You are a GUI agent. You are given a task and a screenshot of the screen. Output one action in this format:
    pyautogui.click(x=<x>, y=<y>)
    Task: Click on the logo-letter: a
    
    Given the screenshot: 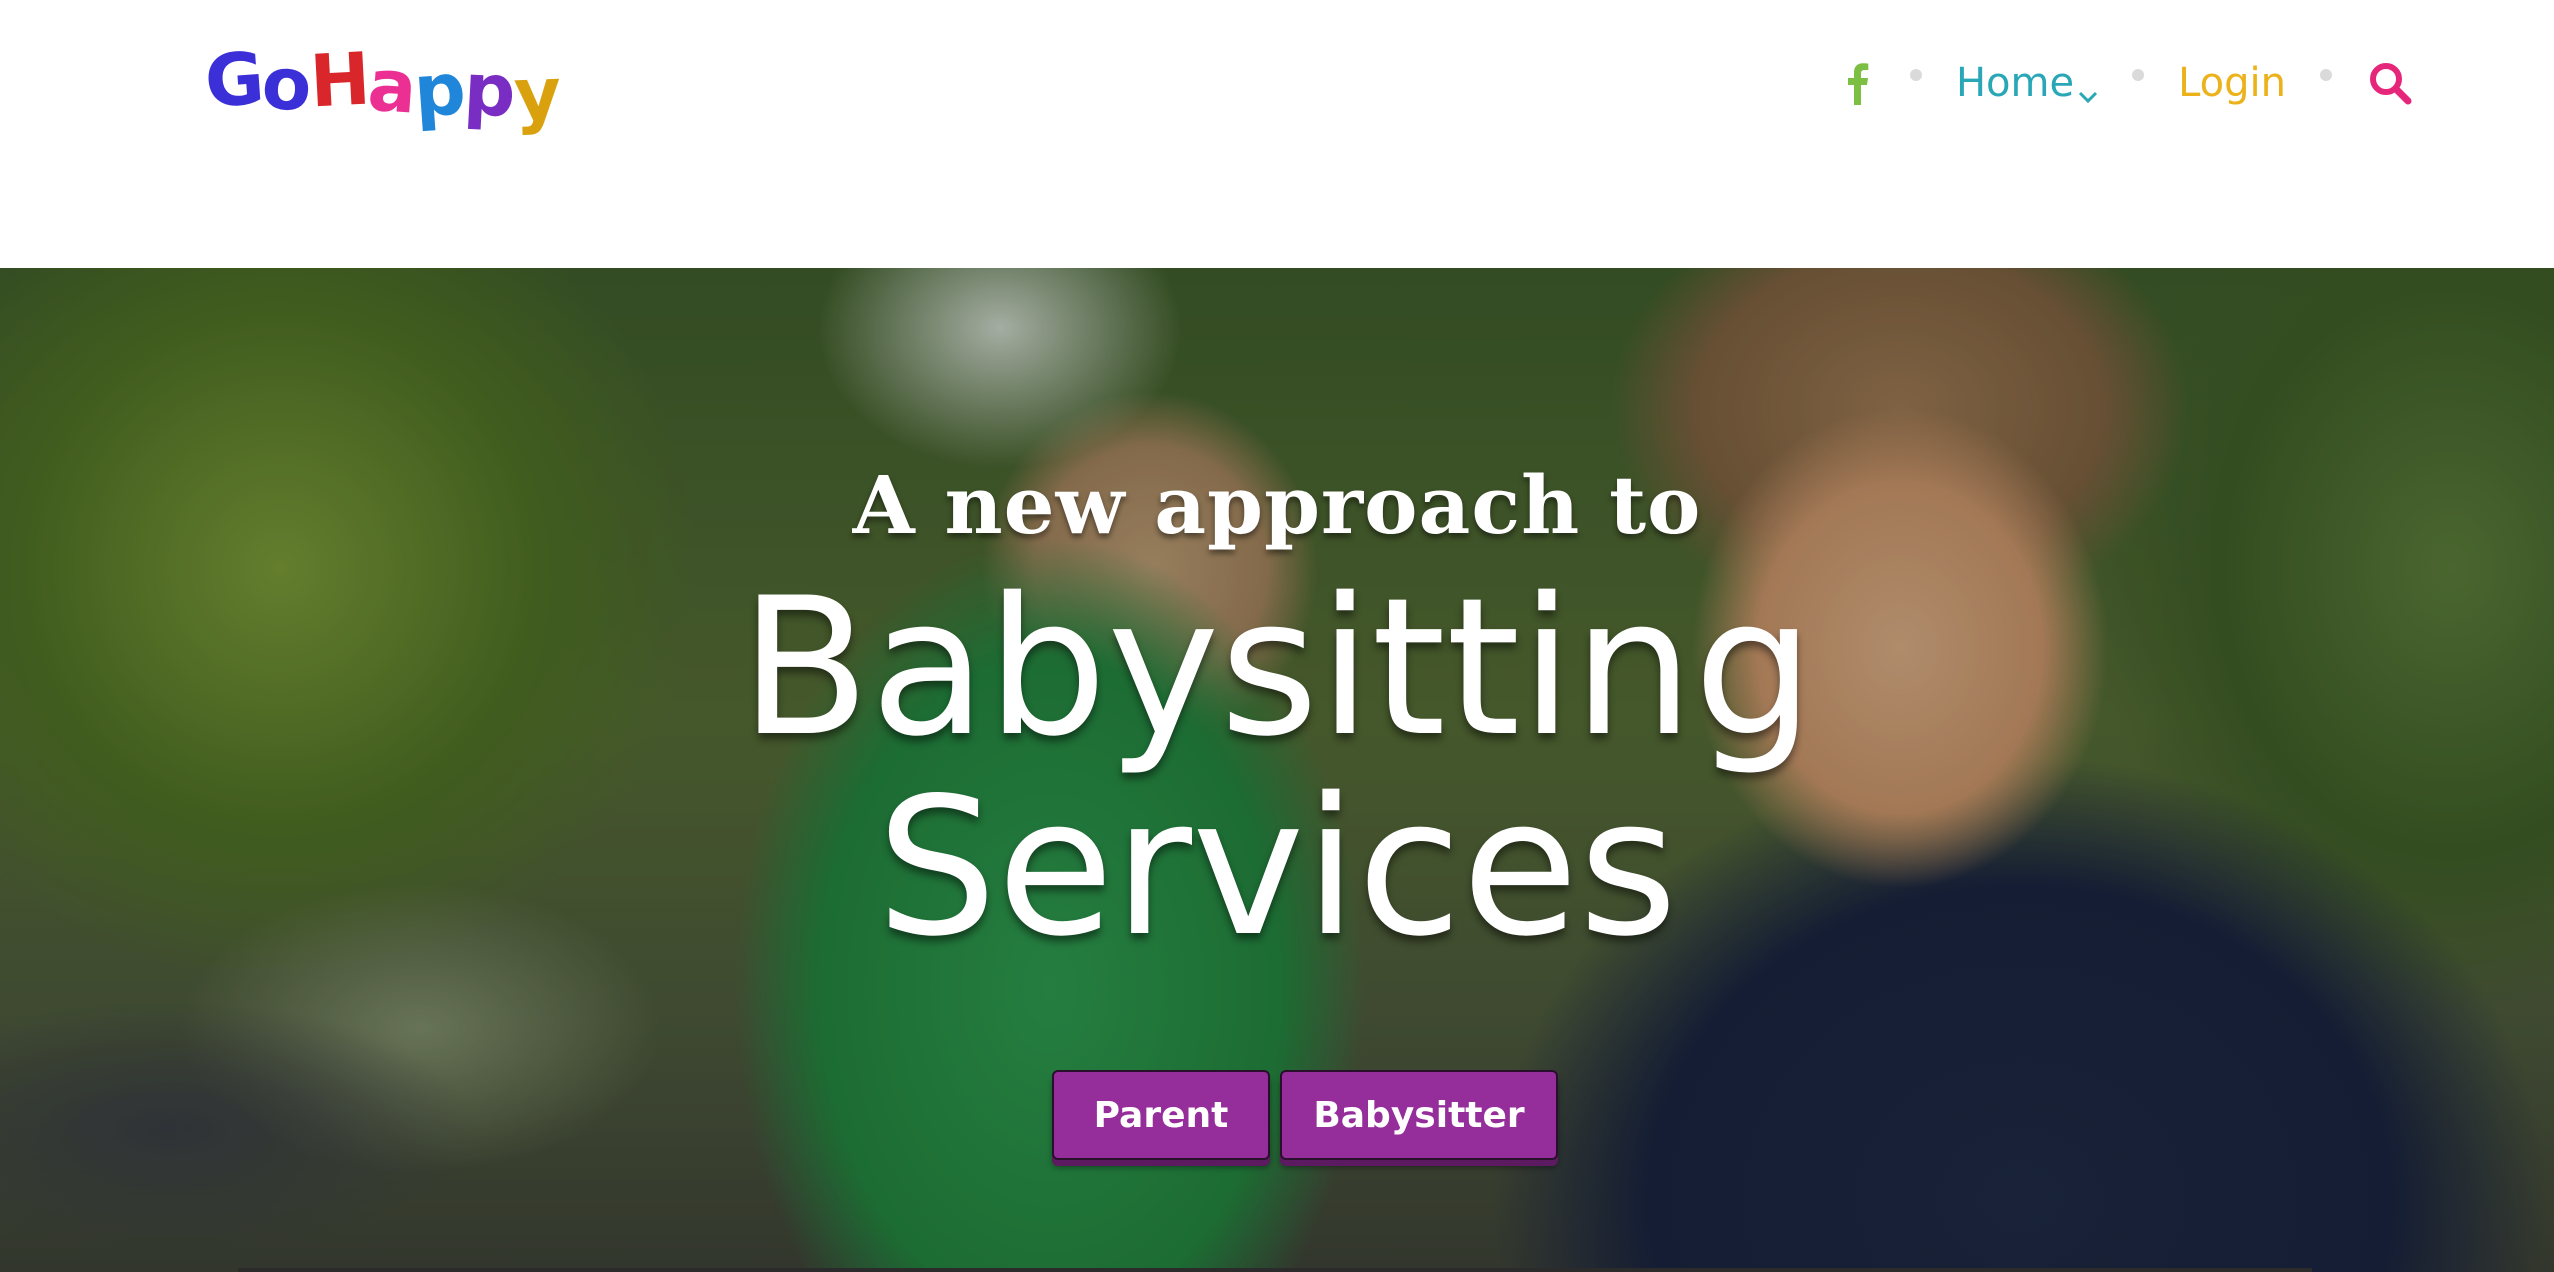 What is the action you would take?
    pyautogui.click(x=391, y=86)
    